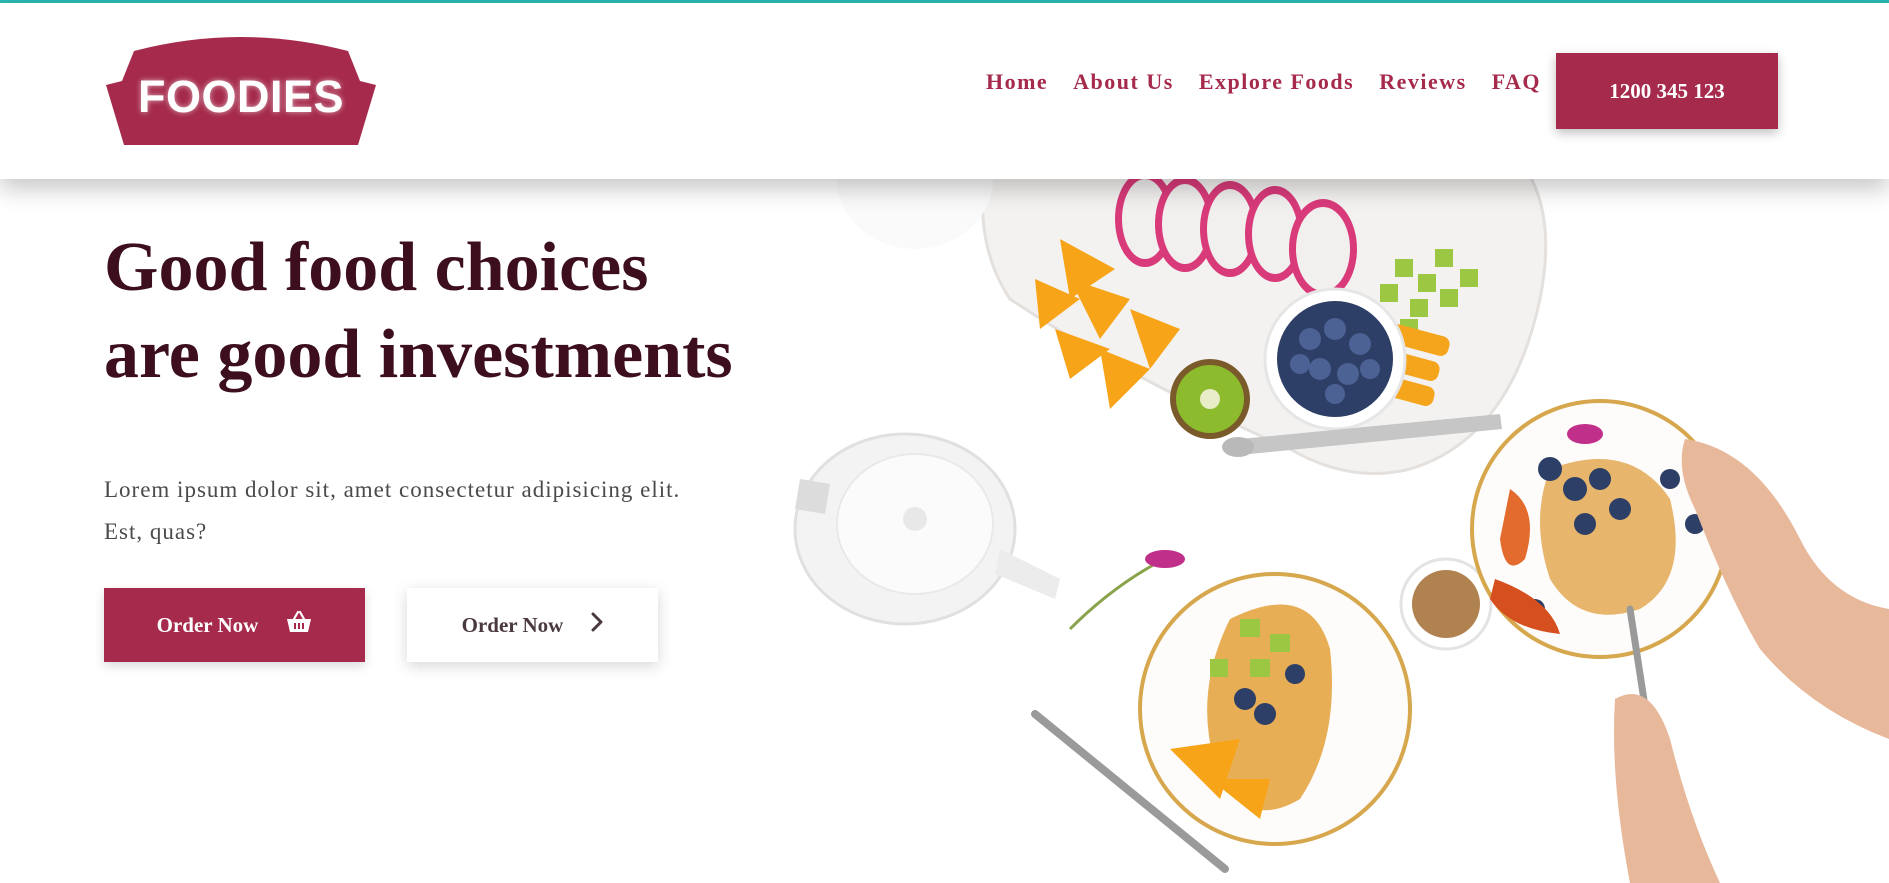  What do you see at coordinates (376, 267) in the screenshot?
I see `headline-line-1: Good food choices` at bounding box center [376, 267].